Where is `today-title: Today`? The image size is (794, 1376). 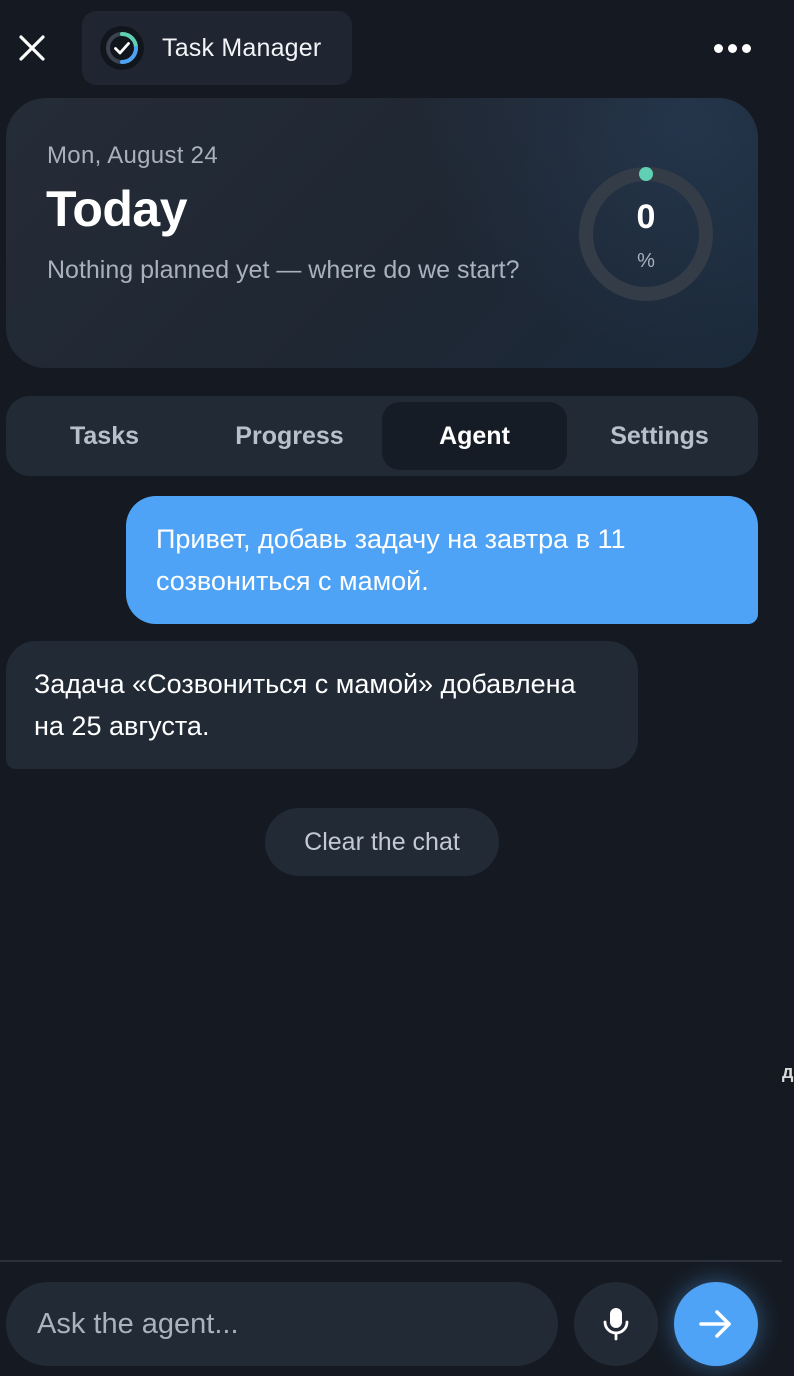
today-title: Today is located at coordinates (117, 209).